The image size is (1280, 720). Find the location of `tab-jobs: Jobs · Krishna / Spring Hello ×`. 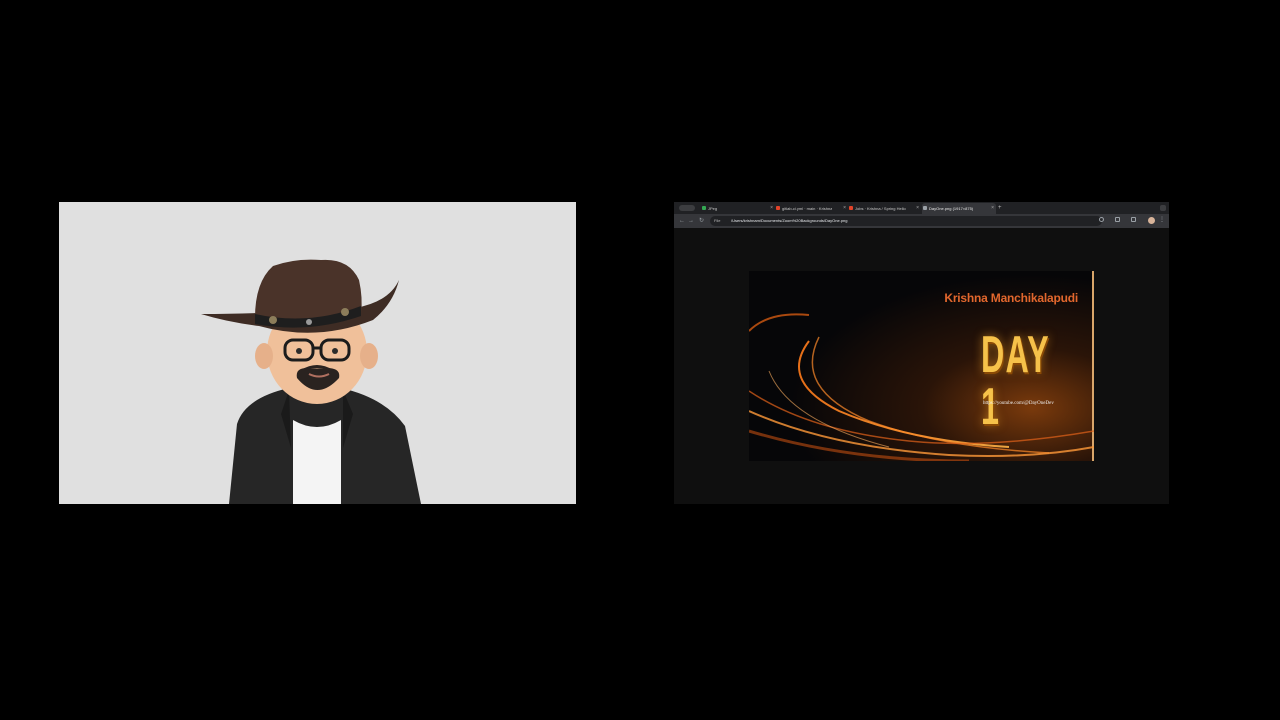

tab-jobs: Jobs · Krishna / Spring Hello × is located at coordinates (884, 208).